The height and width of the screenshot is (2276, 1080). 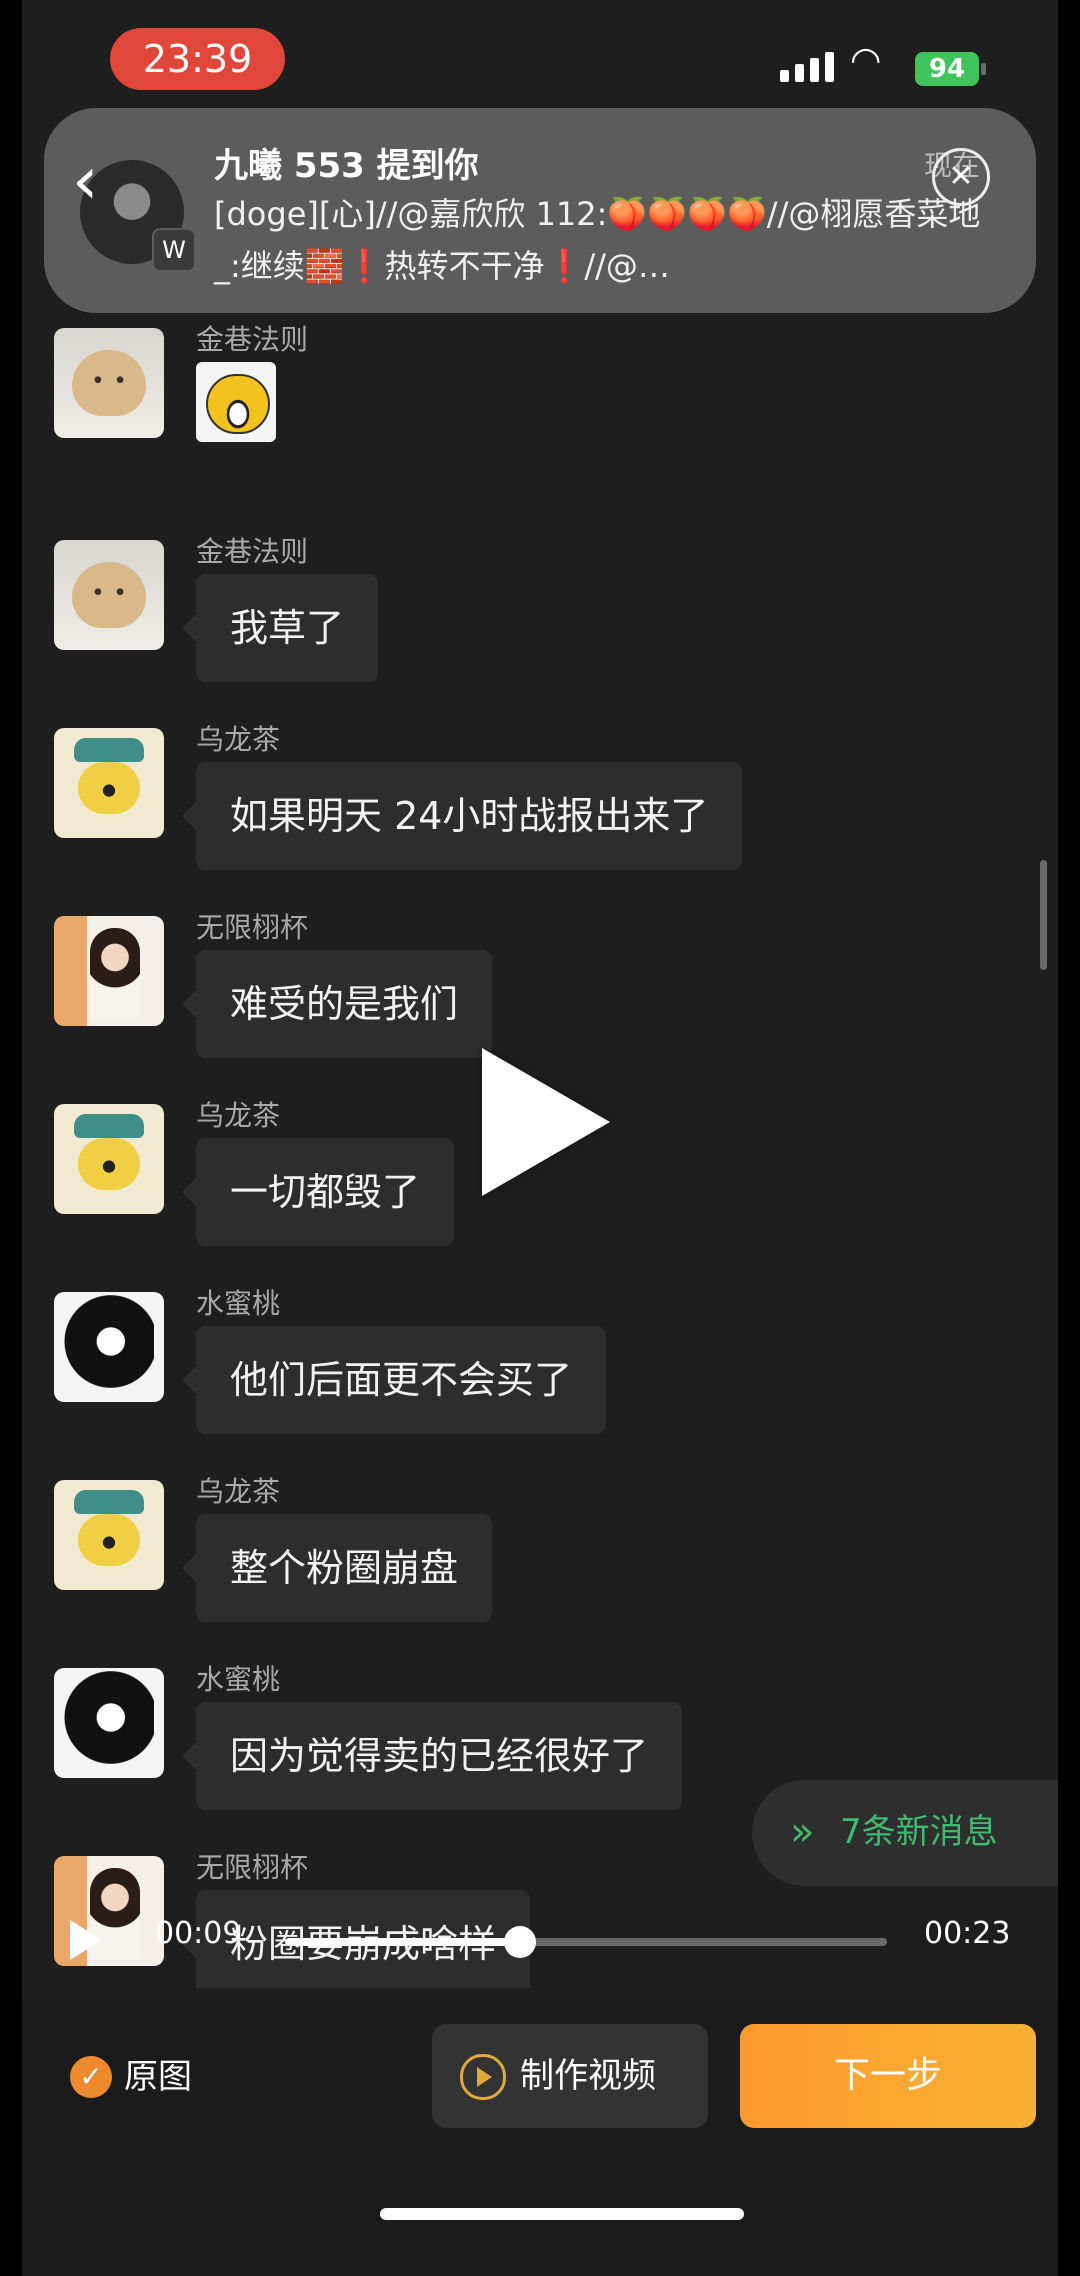 I want to click on message-bubble: 我草了, so click(x=280, y=628).